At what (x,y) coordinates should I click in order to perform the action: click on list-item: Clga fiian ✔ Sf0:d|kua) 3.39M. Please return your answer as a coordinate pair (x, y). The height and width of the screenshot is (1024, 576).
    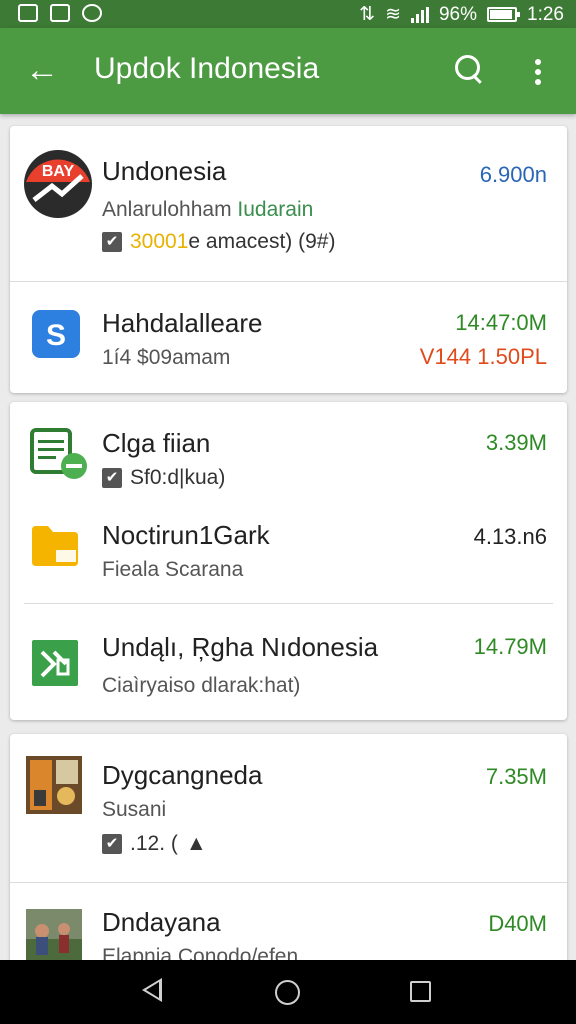
    Looking at the image, I should click on (288, 452).